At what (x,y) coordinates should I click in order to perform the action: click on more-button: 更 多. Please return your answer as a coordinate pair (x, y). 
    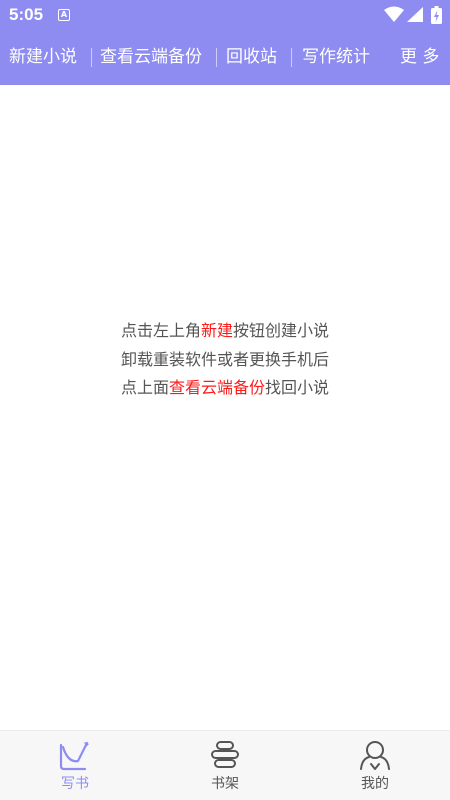
    Looking at the image, I should click on (419, 57).